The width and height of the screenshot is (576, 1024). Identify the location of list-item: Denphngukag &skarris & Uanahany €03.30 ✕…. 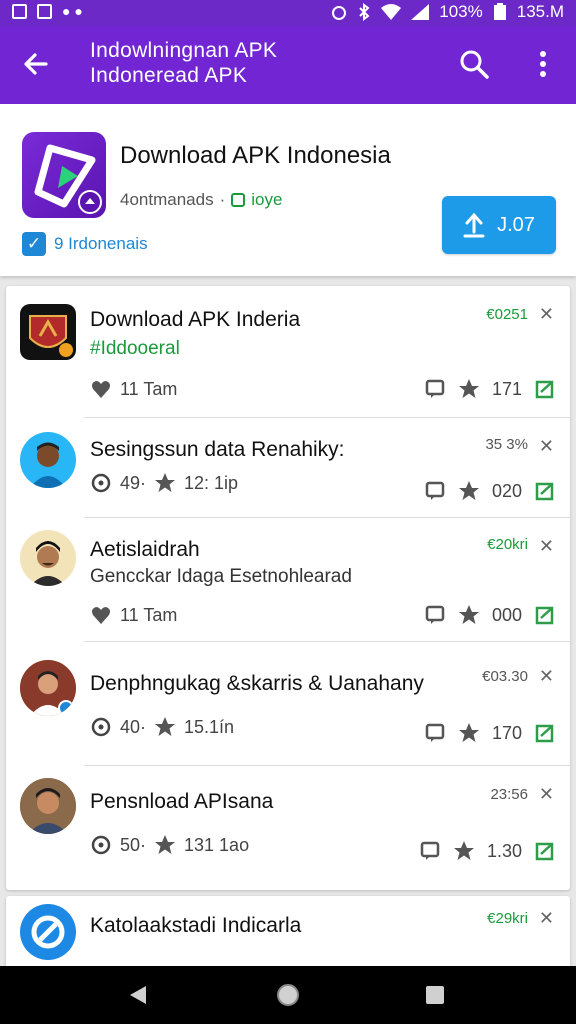
(288, 704).